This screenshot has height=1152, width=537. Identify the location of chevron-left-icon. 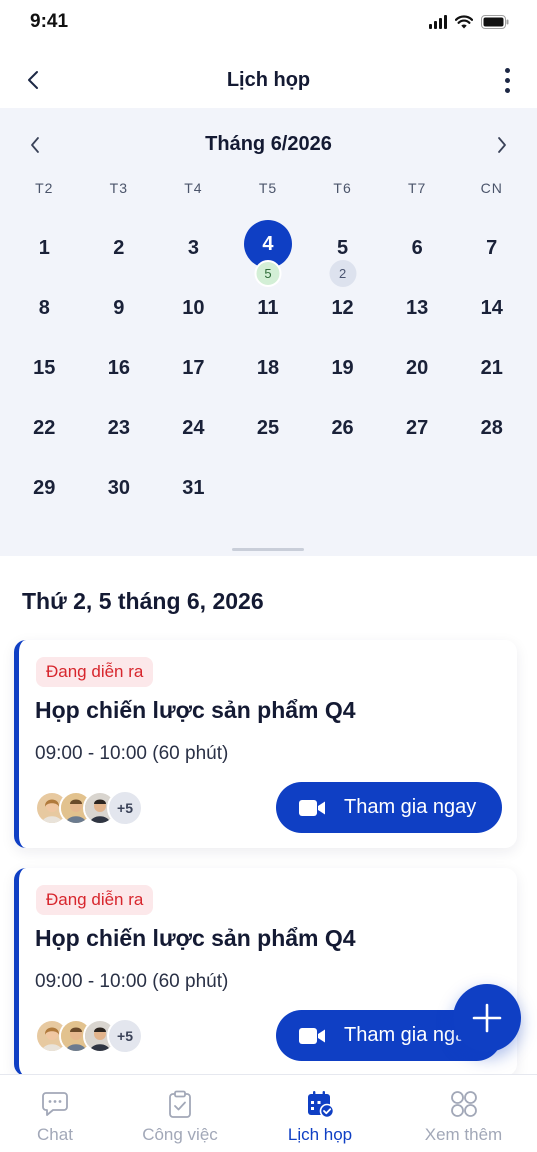
(35, 145).